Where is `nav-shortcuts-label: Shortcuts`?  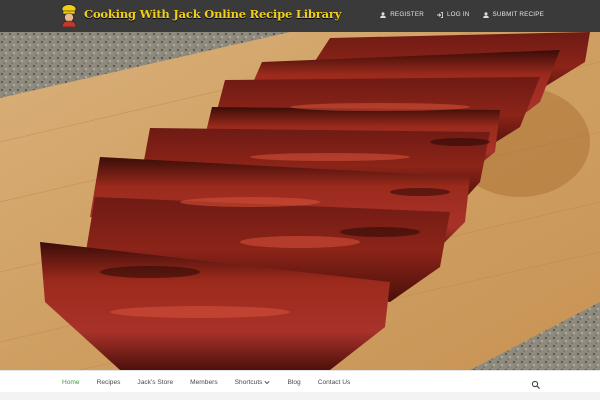
nav-shortcuts-label: Shortcuts is located at coordinates (248, 382).